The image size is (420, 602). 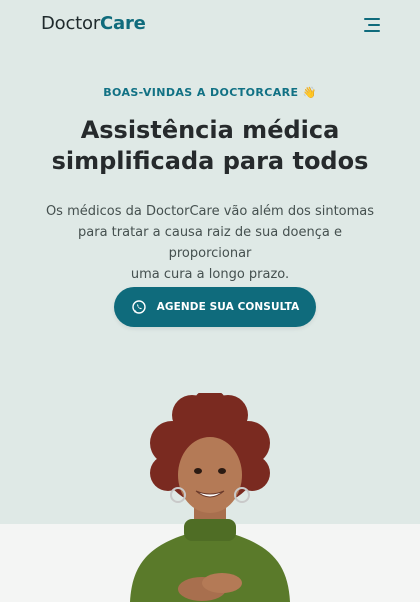 What do you see at coordinates (210, 25) in the screenshot?
I see `site-header: DoctorCare` at bounding box center [210, 25].